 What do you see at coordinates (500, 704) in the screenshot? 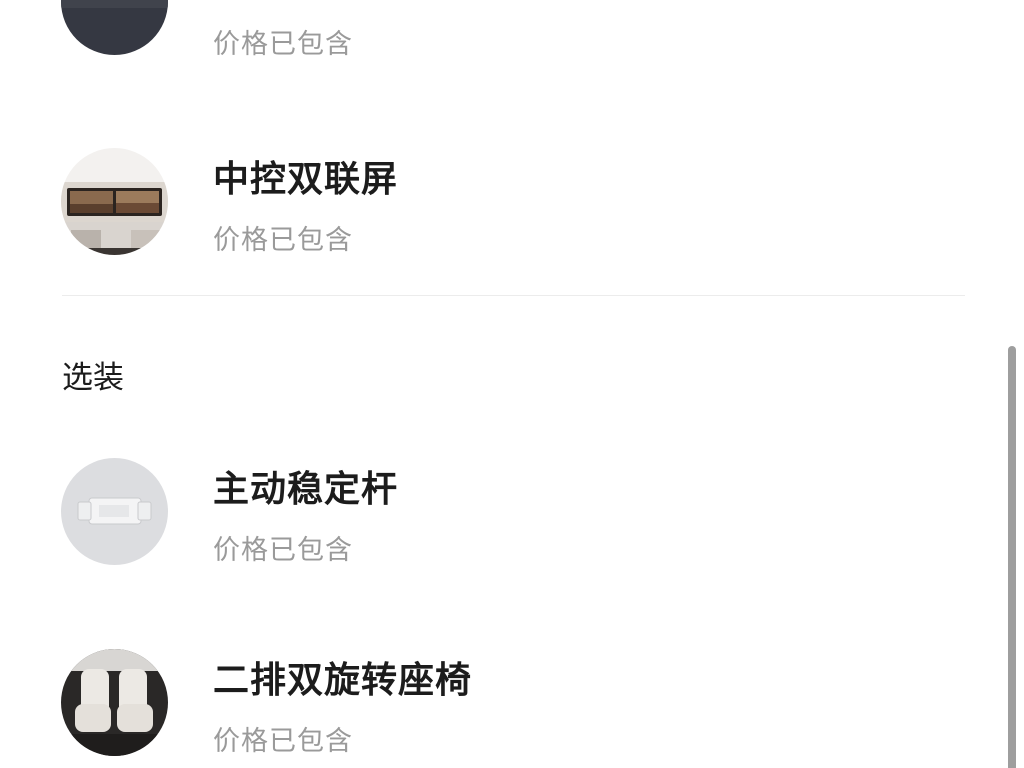
I see `option-item-swivel-seat: 二排双旋转座椅 价格已包含` at bounding box center [500, 704].